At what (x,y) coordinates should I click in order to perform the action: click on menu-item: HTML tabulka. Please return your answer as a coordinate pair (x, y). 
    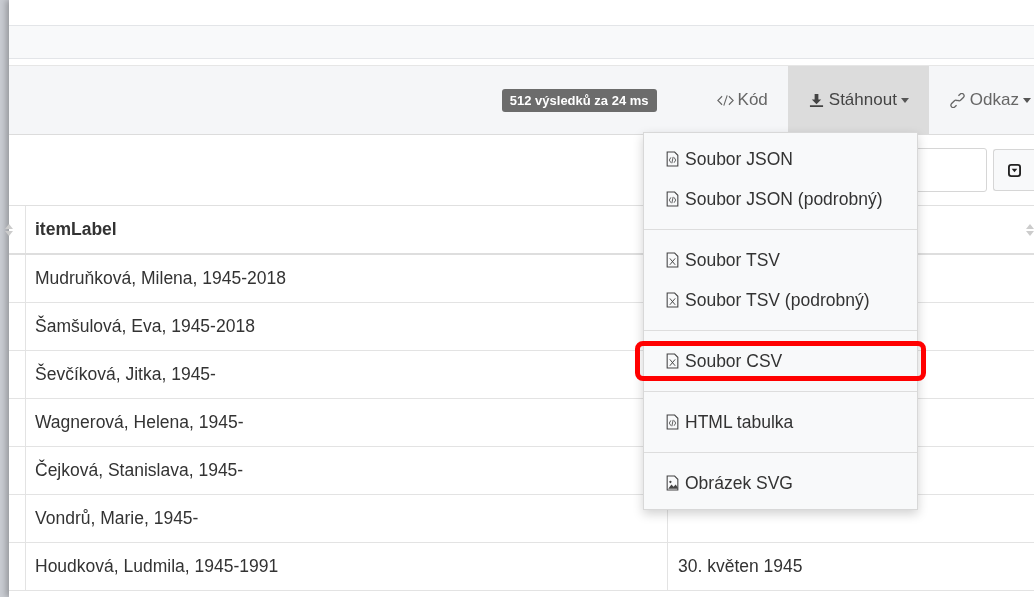
    Looking at the image, I should click on (780, 422).